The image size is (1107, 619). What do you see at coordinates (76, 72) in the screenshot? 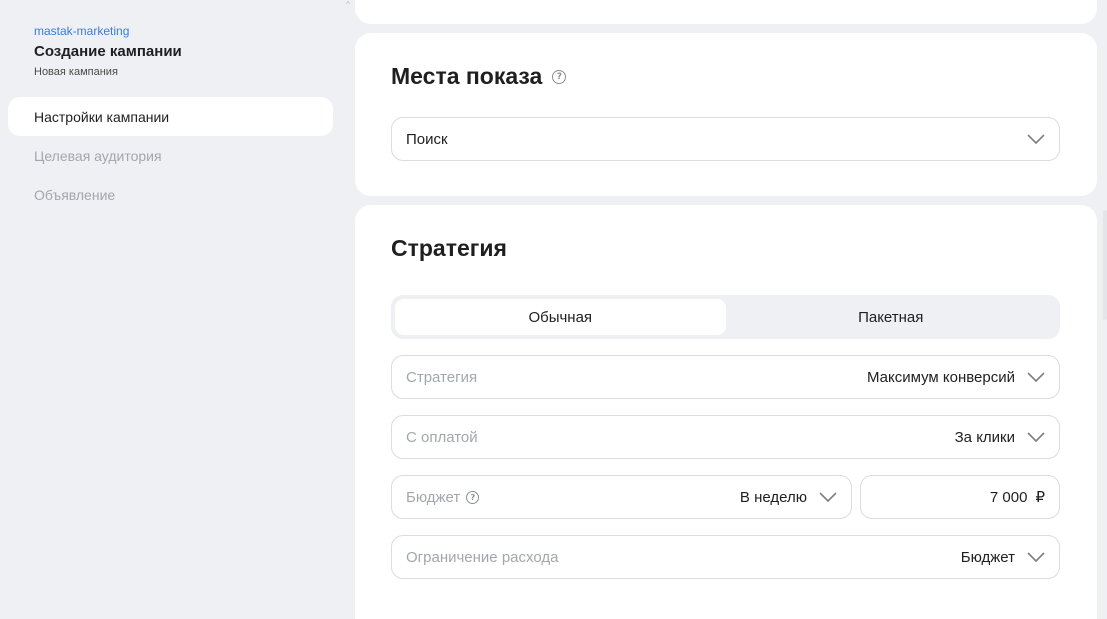
I see `page-subtitle: Новая кампания` at bounding box center [76, 72].